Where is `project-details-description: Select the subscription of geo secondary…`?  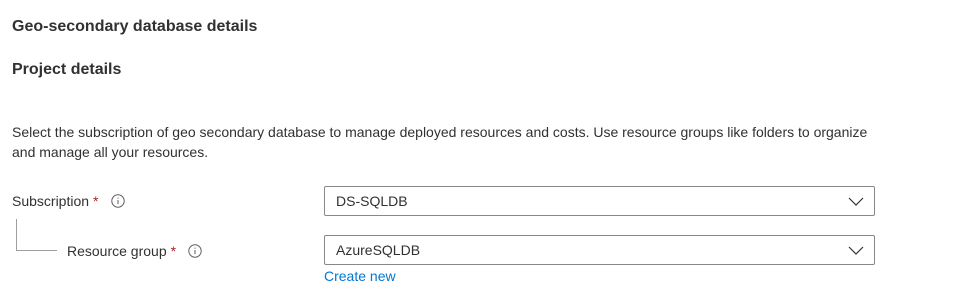 project-details-description: Select the subscription of geo secondary… is located at coordinates (440, 142).